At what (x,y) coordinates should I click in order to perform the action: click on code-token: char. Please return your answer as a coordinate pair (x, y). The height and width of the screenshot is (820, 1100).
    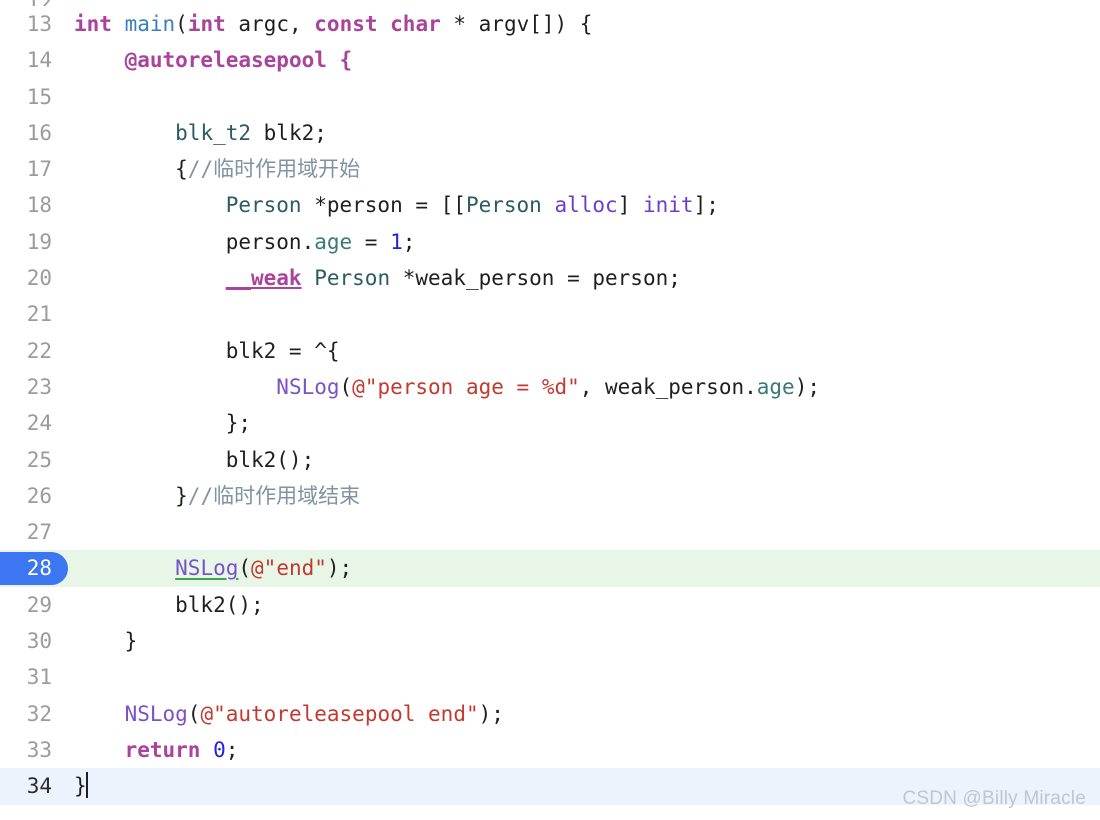
    Looking at the image, I should click on (415, 24).